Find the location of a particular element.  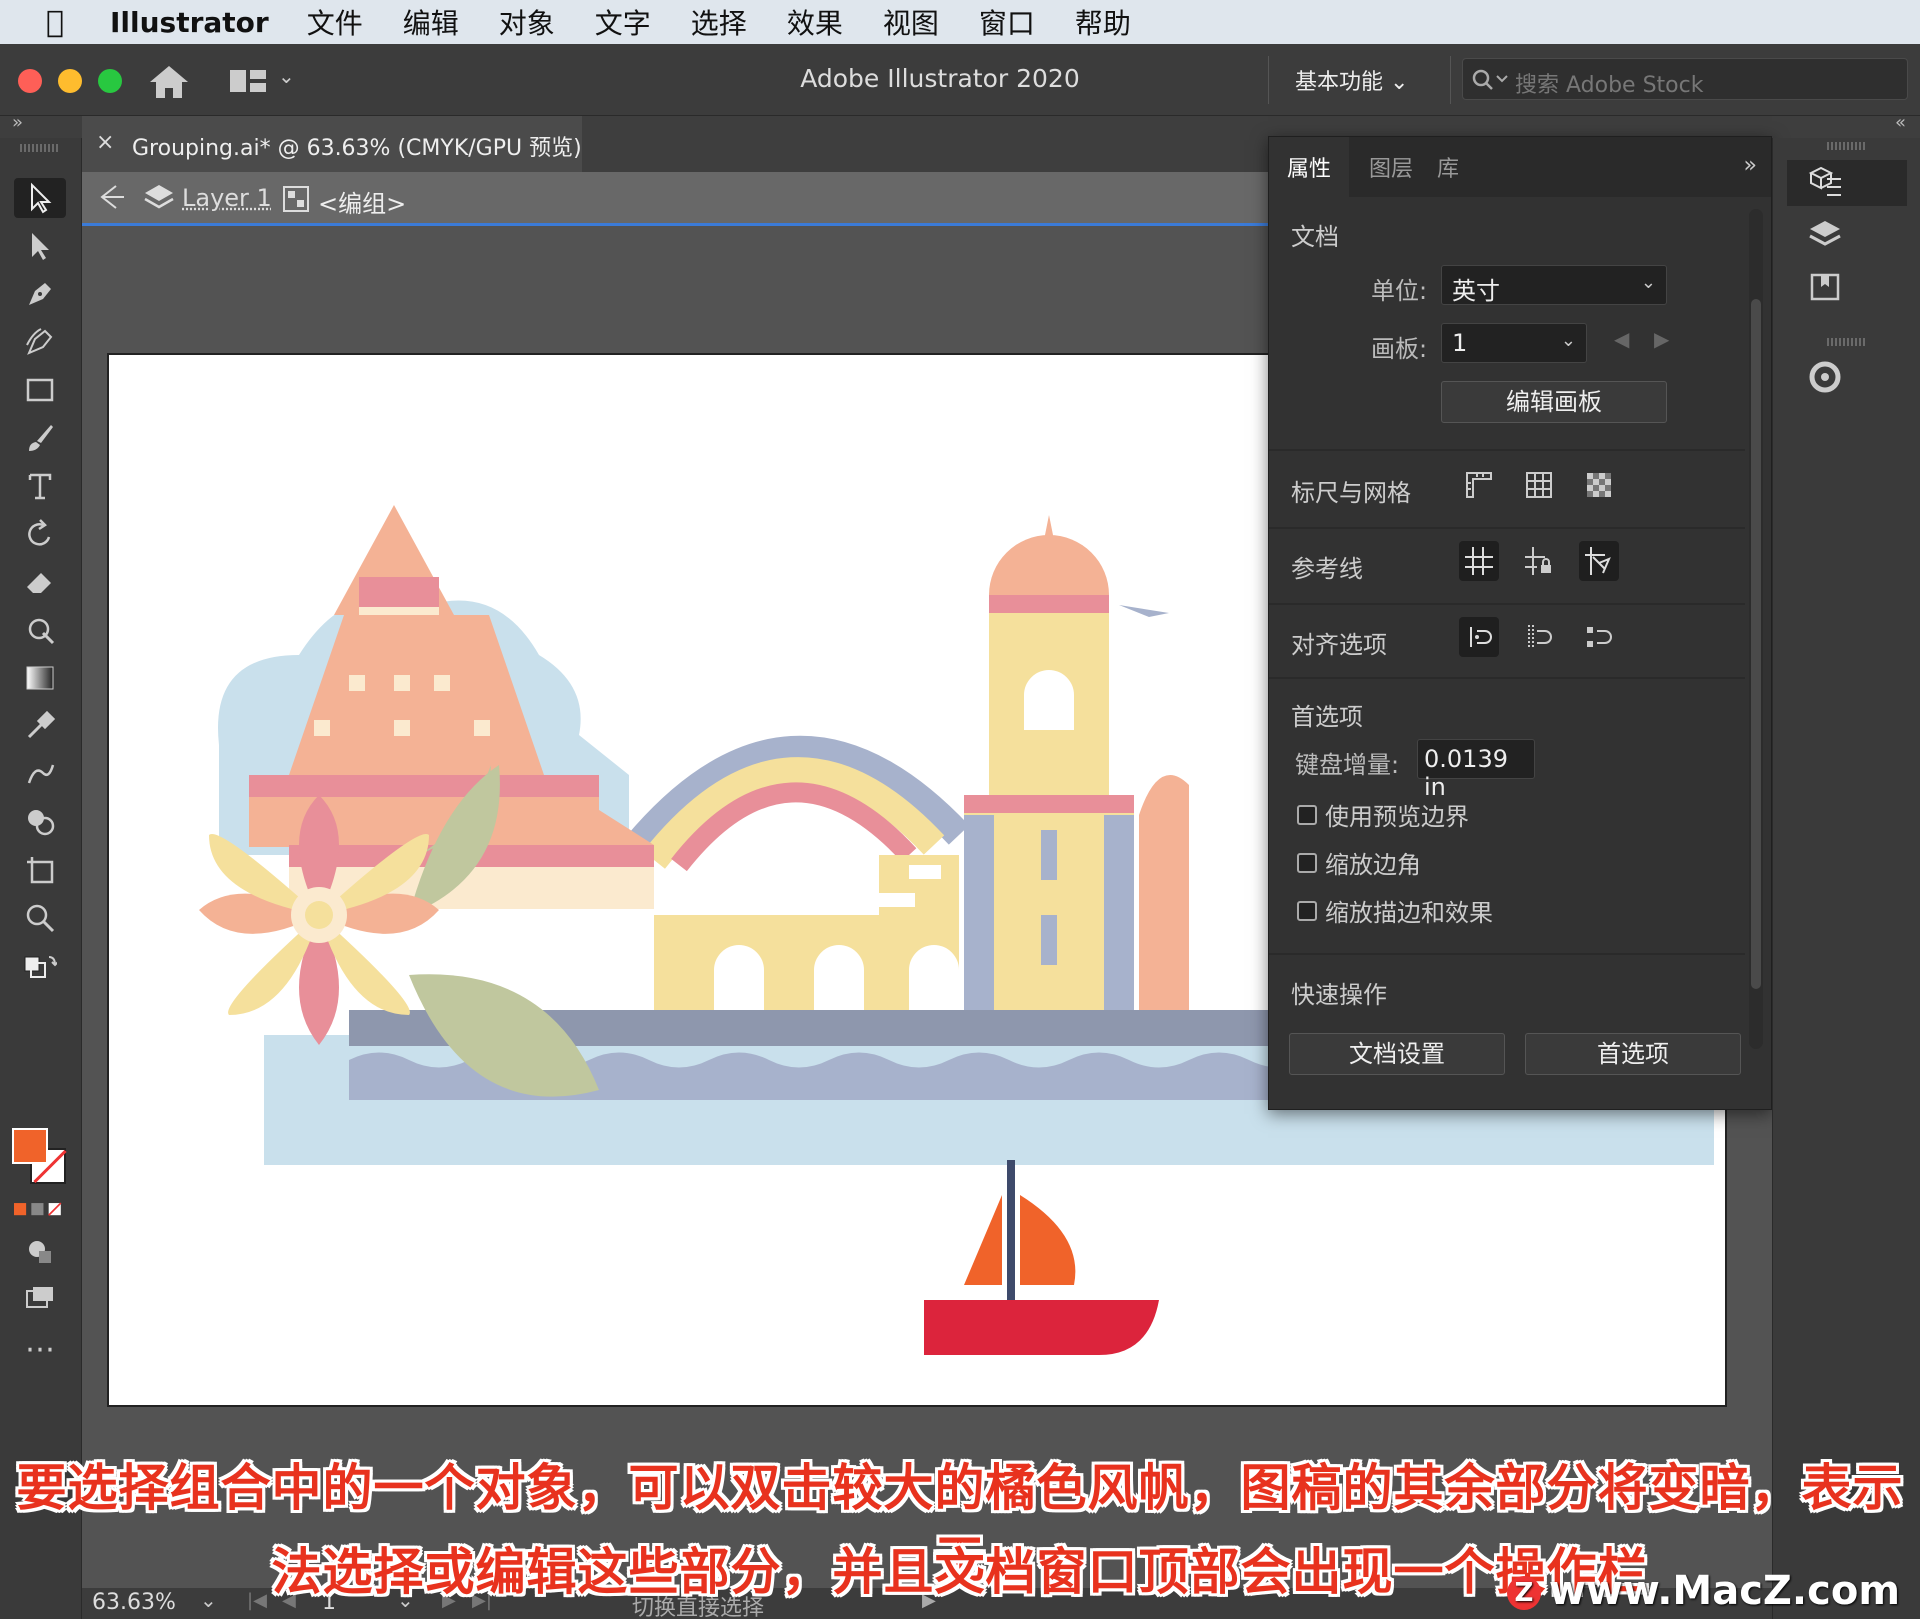

breadcrumb-layer: Layer 1 is located at coordinates (227, 198).